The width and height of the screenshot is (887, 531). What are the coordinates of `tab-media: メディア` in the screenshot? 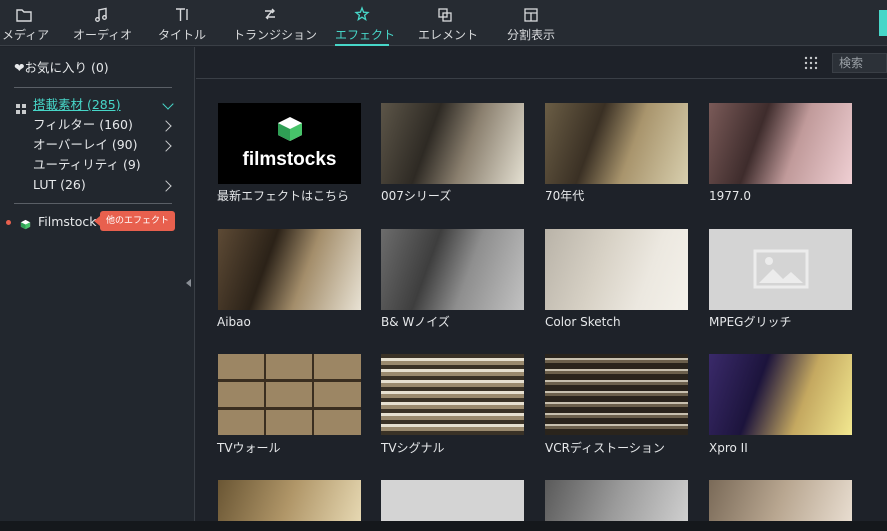 It's located at (25, 23).